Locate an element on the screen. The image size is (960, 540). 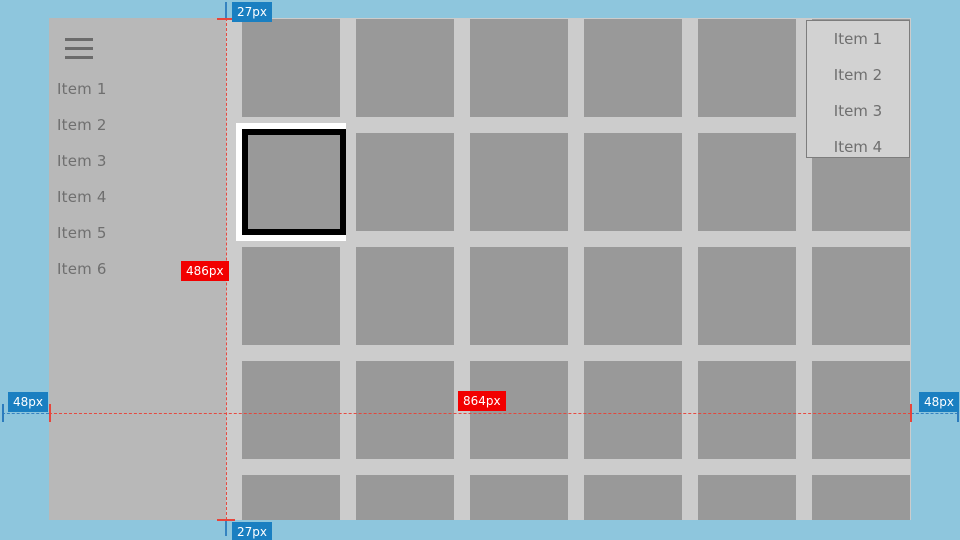
menu-item-label: Item 4 is located at coordinates (858, 147).